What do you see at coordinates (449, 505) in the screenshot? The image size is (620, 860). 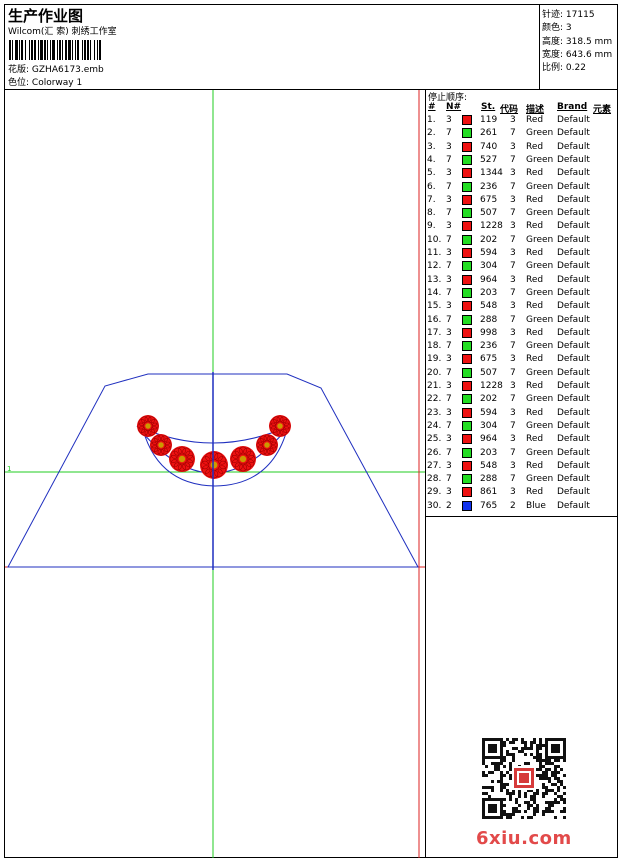 I see `row-needle: 2` at bounding box center [449, 505].